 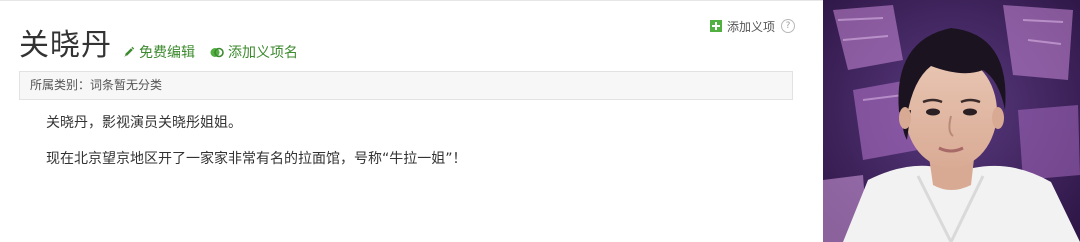 What do you see at coordinates (788, 26) in the screenshot?
I see `help-icon: ?` at bounding box center [788, 26].